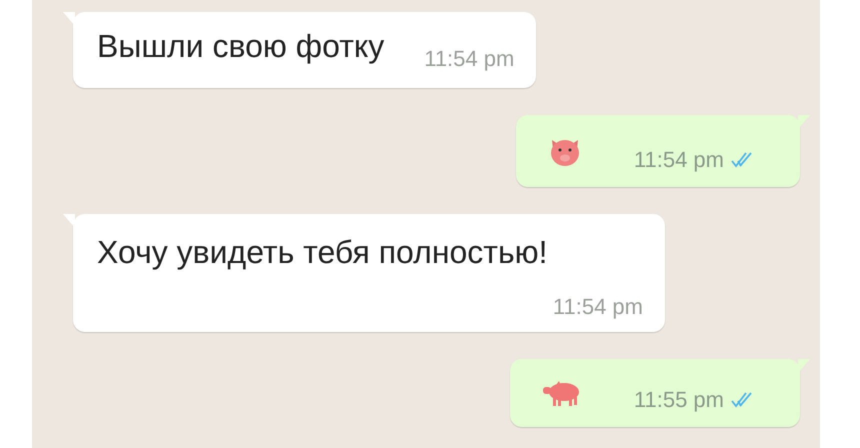 The height and width of the screenshot is (448, 860). What do you see at coordinates (562, 394) in the screenshot?
I see `pig-icon` at bounding box center [562, 394].